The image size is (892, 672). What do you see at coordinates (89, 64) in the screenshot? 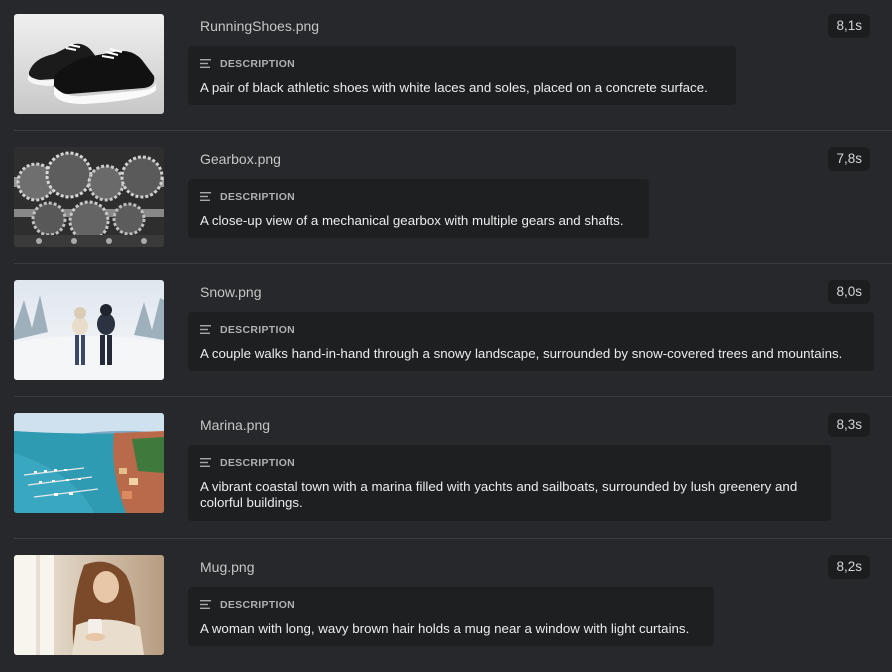
I see `shoes-image` at bounding box center [89, 64].